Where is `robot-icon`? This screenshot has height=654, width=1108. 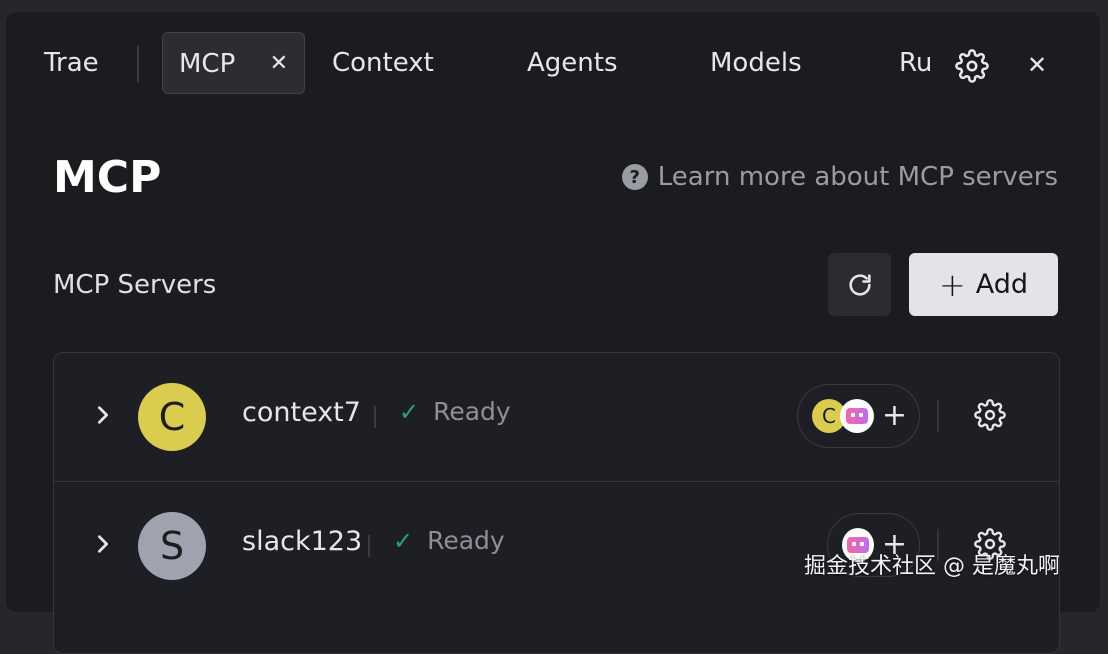
robot-icon is located at coordinates (856, 416).